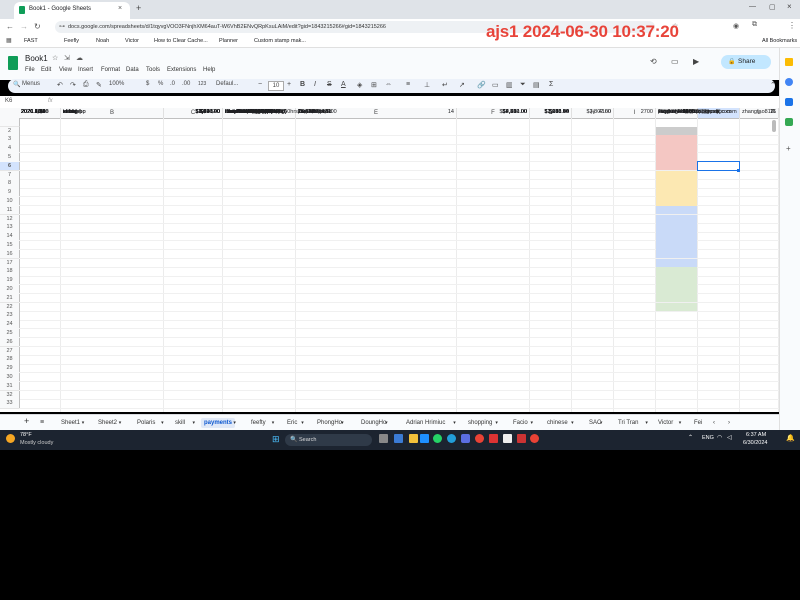 Image resolution: width=800 pixels, height=600 pixels. What do you see at coordinates (772, 7) in the screenshot?
I see `maximize-icon: ▢` at bounding box center [772, 7].